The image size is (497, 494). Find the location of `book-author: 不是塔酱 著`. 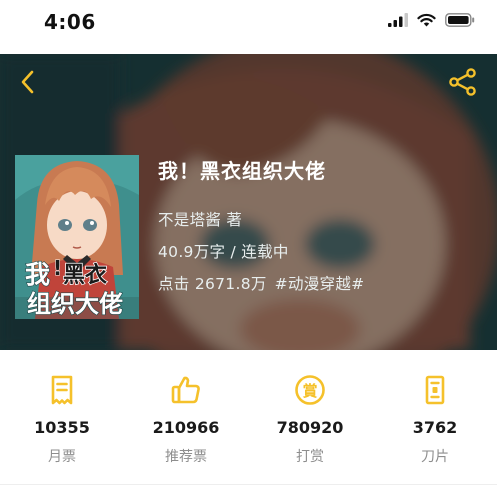

book-author: 不是塔酱 著 is located at coordinates (261, 219).